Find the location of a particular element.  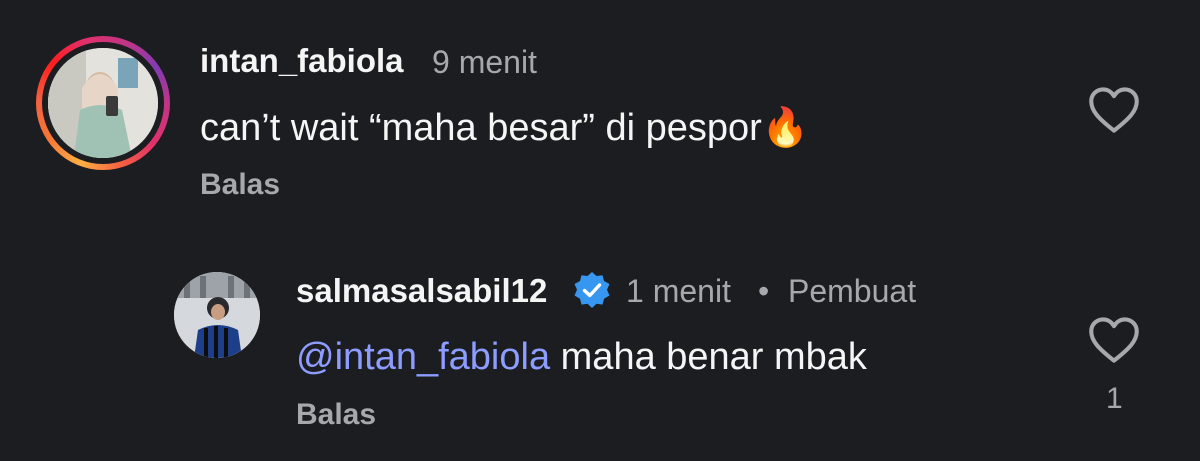

like-count: 1 is located at coordinates (1114, 398).